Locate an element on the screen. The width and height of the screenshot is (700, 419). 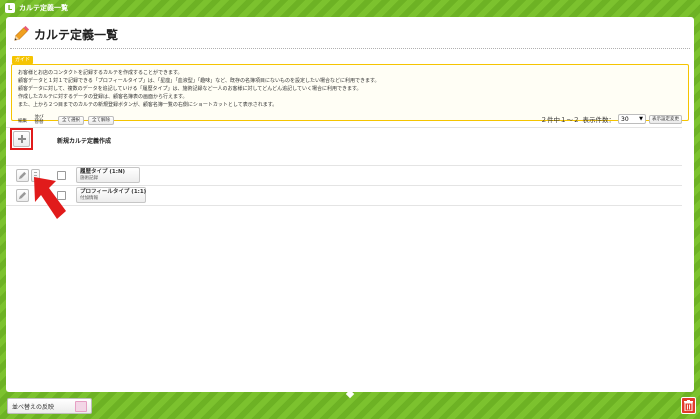
display-setting-button: 表示設定変更 is located at coordinates (665, 119).